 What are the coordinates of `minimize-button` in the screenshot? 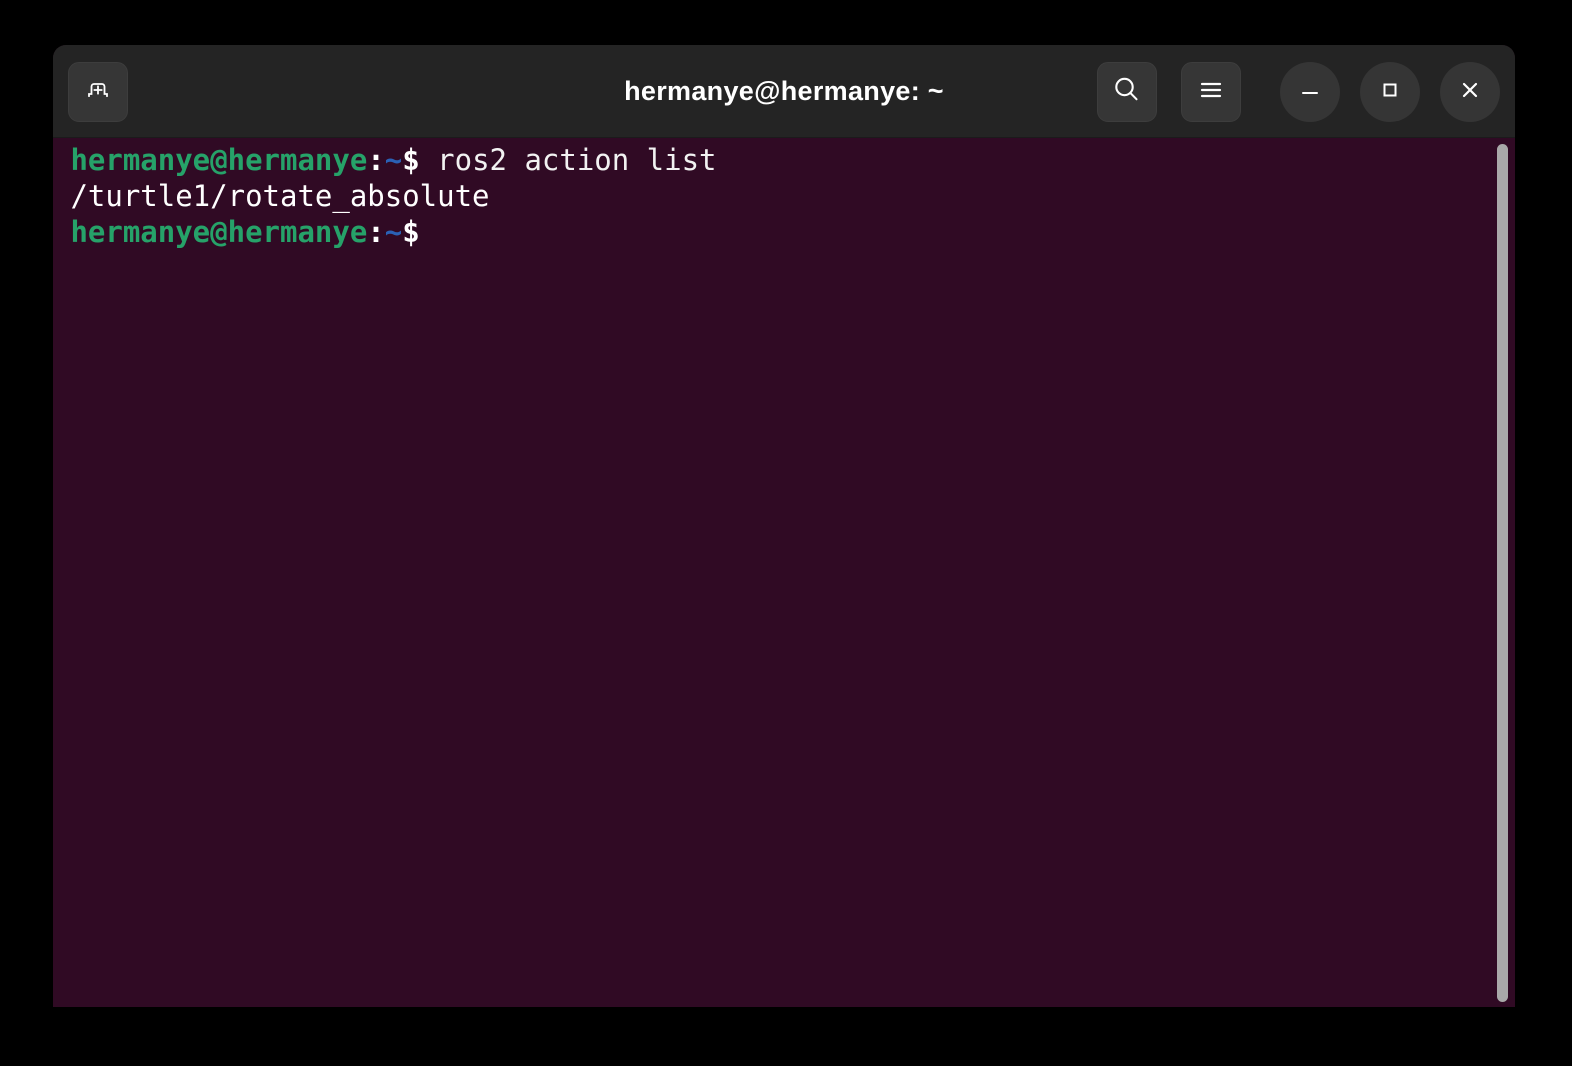 It's located at (1310, 92).